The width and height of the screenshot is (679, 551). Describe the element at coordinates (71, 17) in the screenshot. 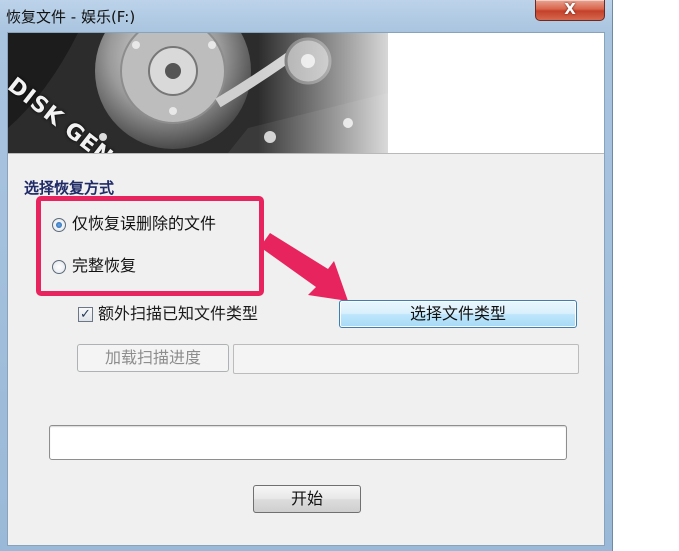

I see `window-title: 恢复文件 - 娱乐(F:)` at that location.